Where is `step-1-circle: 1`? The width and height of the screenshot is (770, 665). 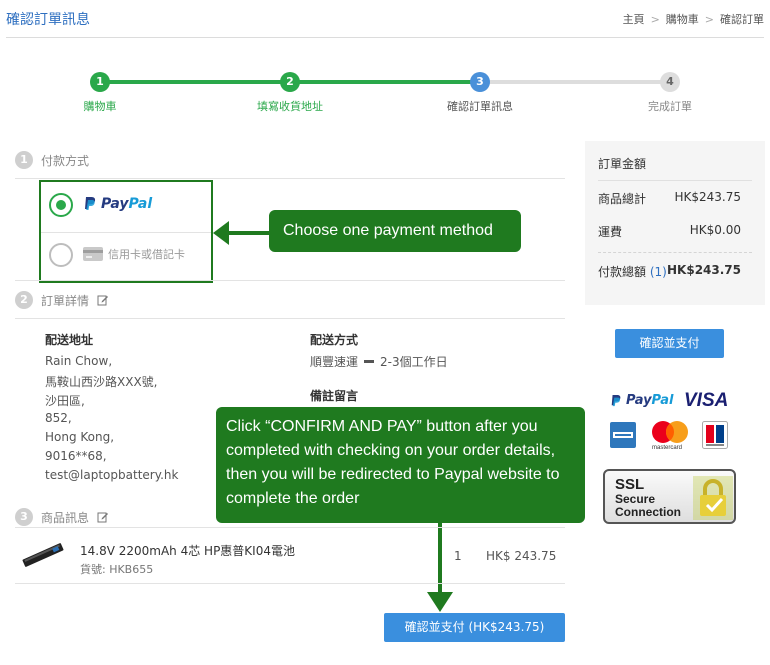 step-1-circle: 1 is located at coordinates (100, 82).